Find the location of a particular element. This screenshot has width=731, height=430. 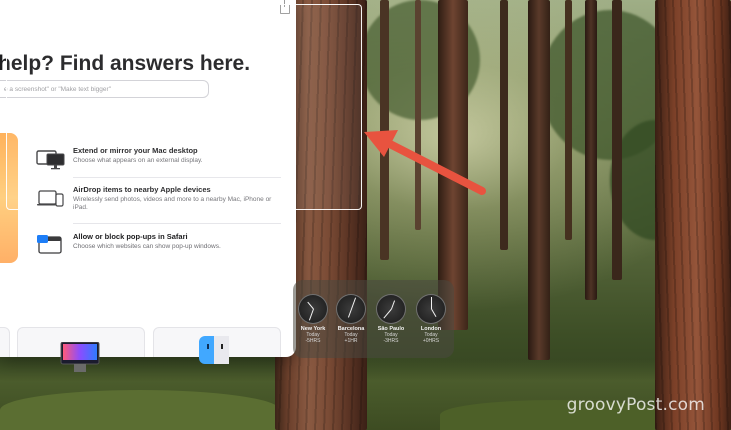

clock-sao-paulo: São Paulo Today -3HRS is located at coordinates (391, 319).